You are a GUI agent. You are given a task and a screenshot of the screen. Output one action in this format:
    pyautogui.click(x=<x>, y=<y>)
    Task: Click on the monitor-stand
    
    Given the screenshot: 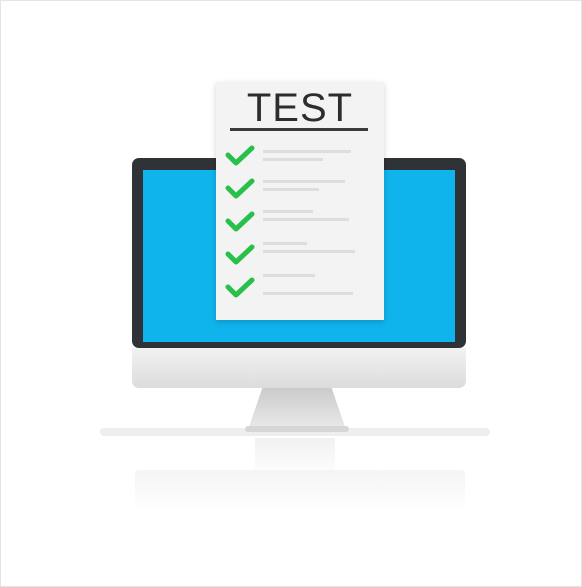 What is the action you would take?
    pyautogui.click(x=297, y=409)
    